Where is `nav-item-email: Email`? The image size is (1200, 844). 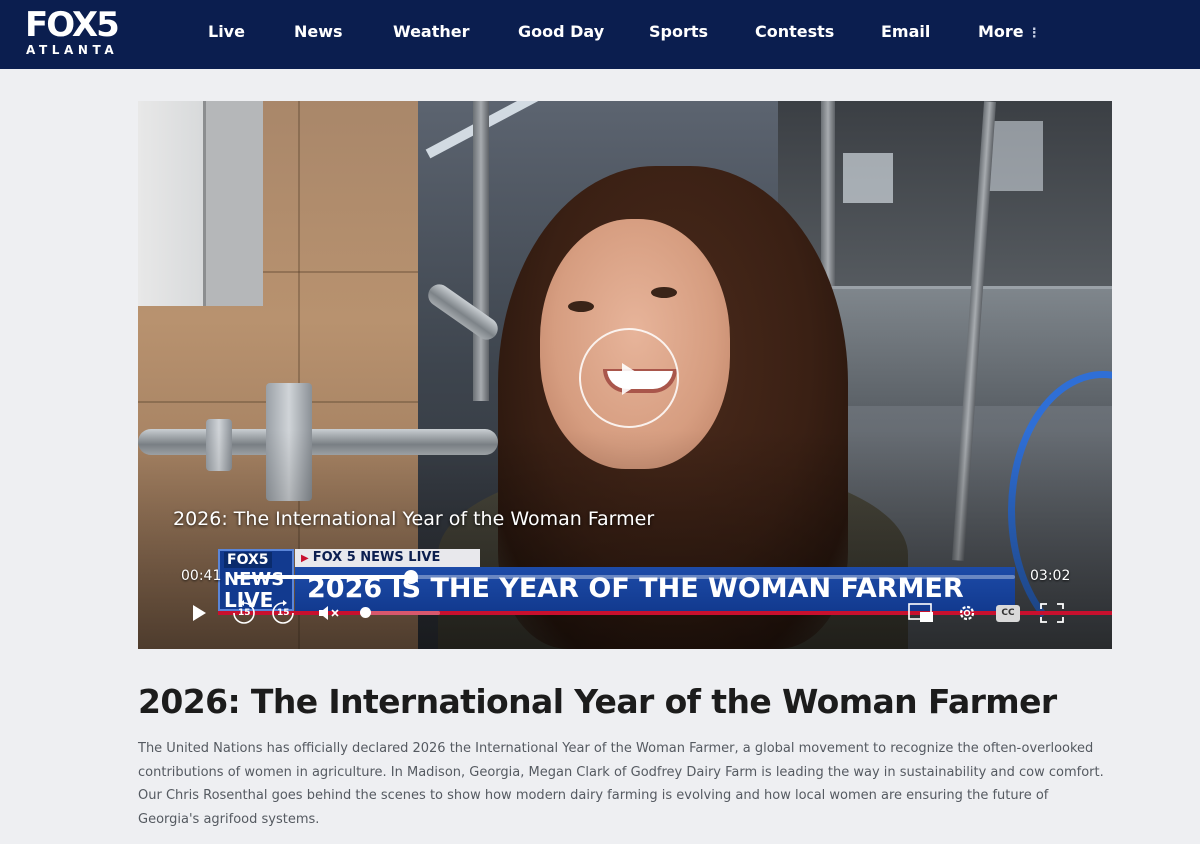 nav-item-email: Email is located at coordinates (905, 31).